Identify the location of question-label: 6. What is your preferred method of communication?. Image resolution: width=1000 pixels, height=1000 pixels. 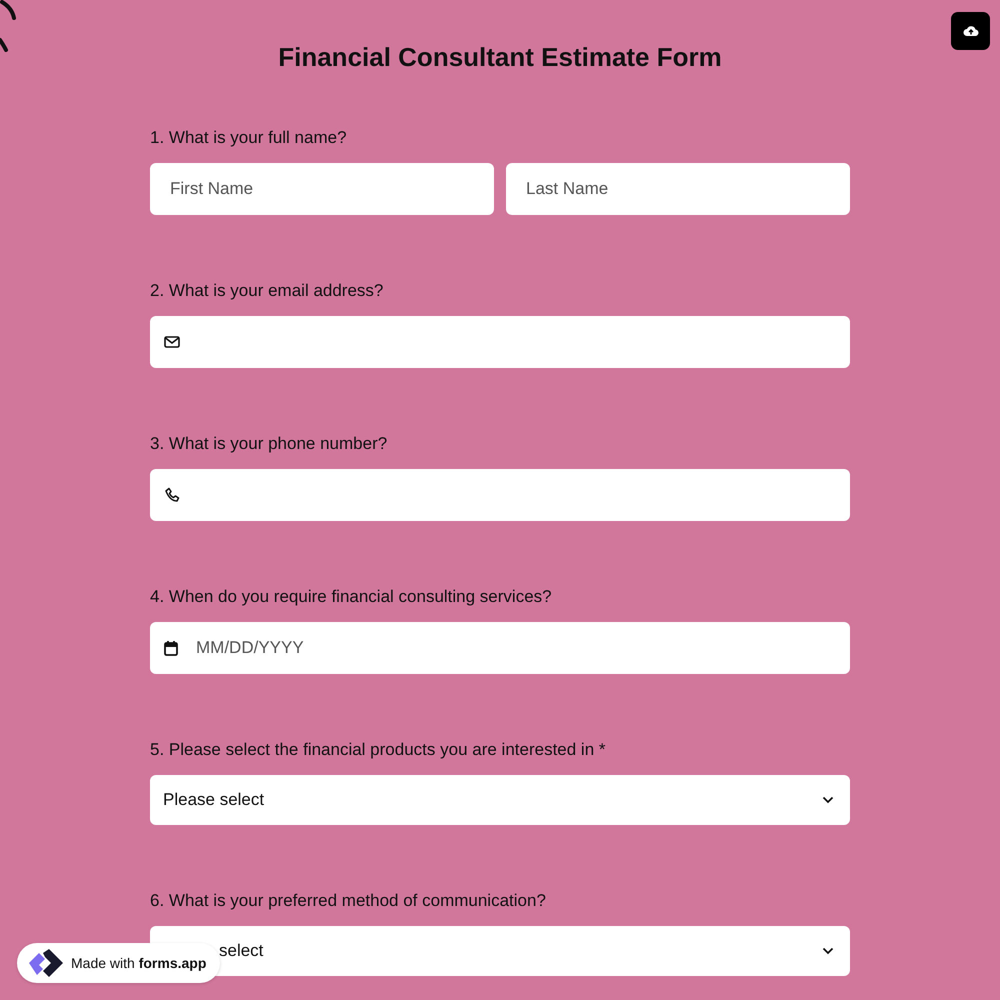
(348, 901).